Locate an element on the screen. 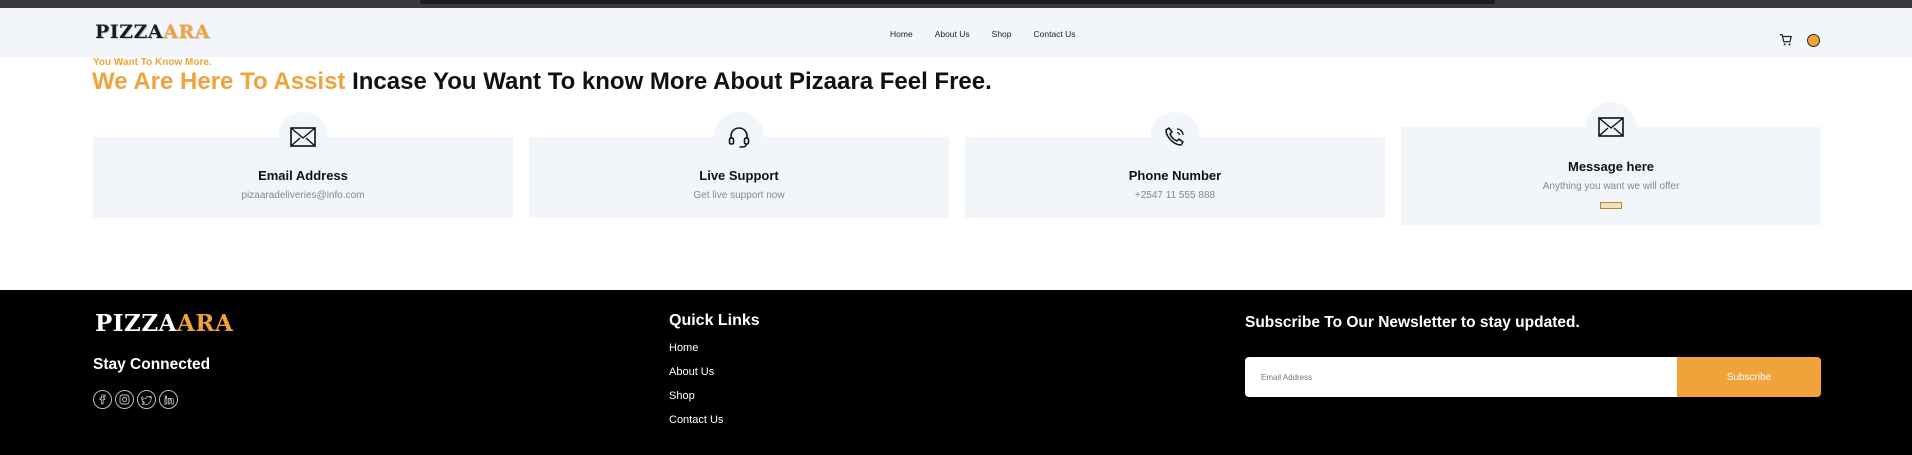 Image resolution: width=1912 pixels, height=455 pixels. stay-connected-heading: Stay Connected is located at coordinates (152, 364).